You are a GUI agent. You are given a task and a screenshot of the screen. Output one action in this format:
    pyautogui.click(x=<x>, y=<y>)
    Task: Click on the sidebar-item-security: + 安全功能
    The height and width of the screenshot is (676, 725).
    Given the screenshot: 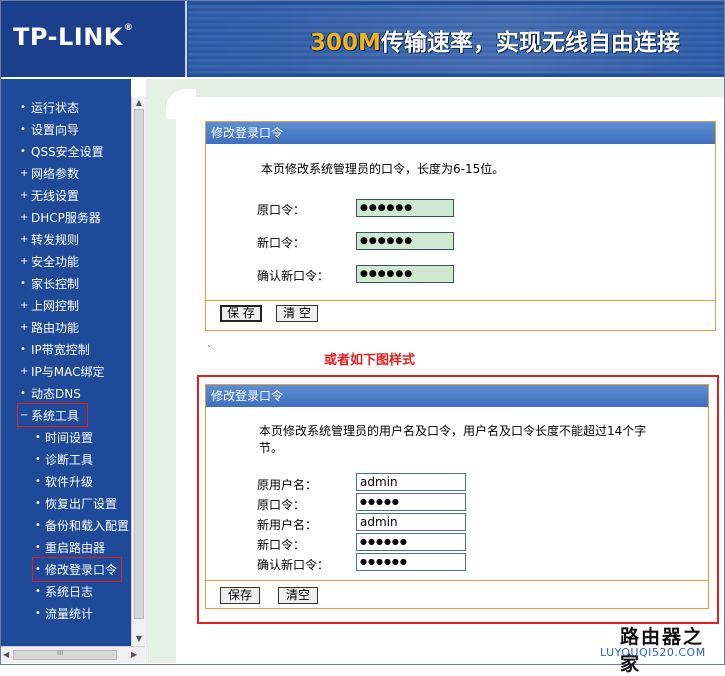 What is the action you would take?
    pyautogui.click(x=66, y=262)
    